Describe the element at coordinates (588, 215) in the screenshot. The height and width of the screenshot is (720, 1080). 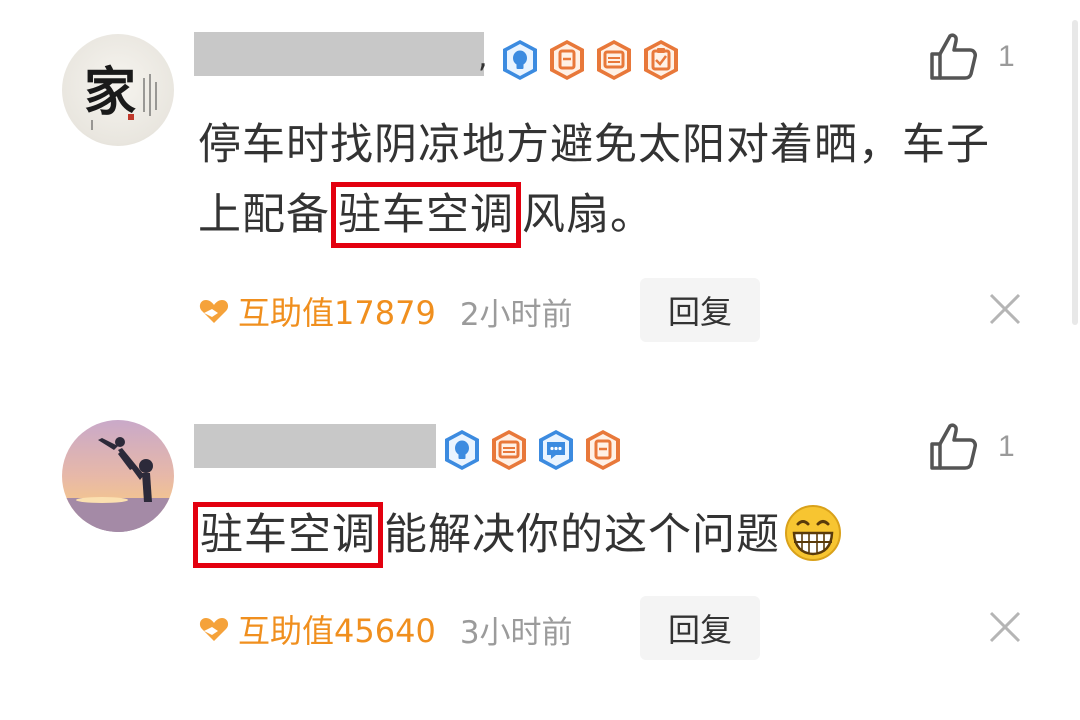
I see `comment-text-after: 风扇。` at that location.